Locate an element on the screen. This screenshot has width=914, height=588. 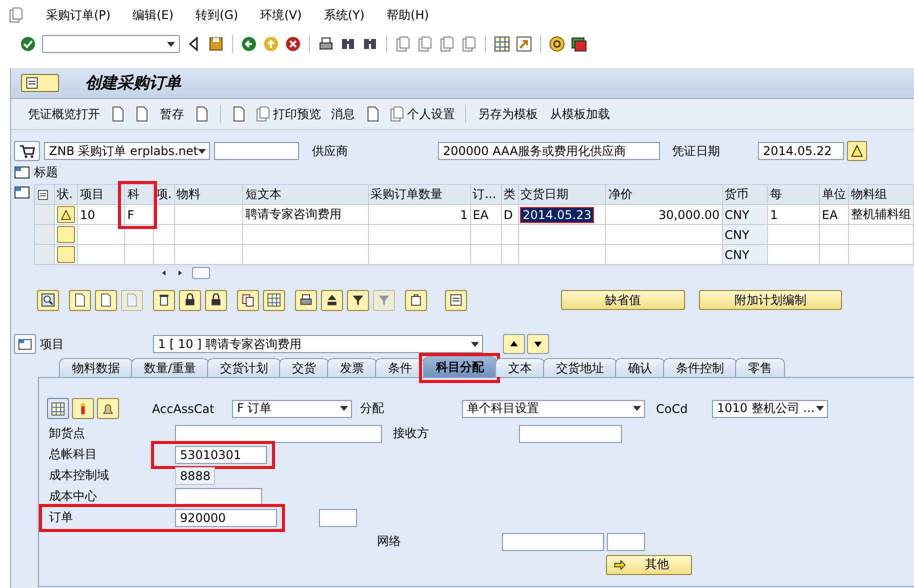
layout-icon is located at coordinates (579, 44).